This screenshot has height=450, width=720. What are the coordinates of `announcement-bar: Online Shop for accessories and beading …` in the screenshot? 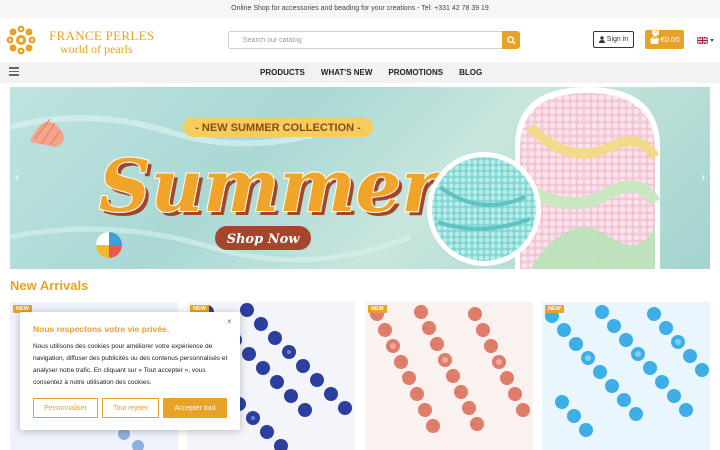 It's located at (360, 9).